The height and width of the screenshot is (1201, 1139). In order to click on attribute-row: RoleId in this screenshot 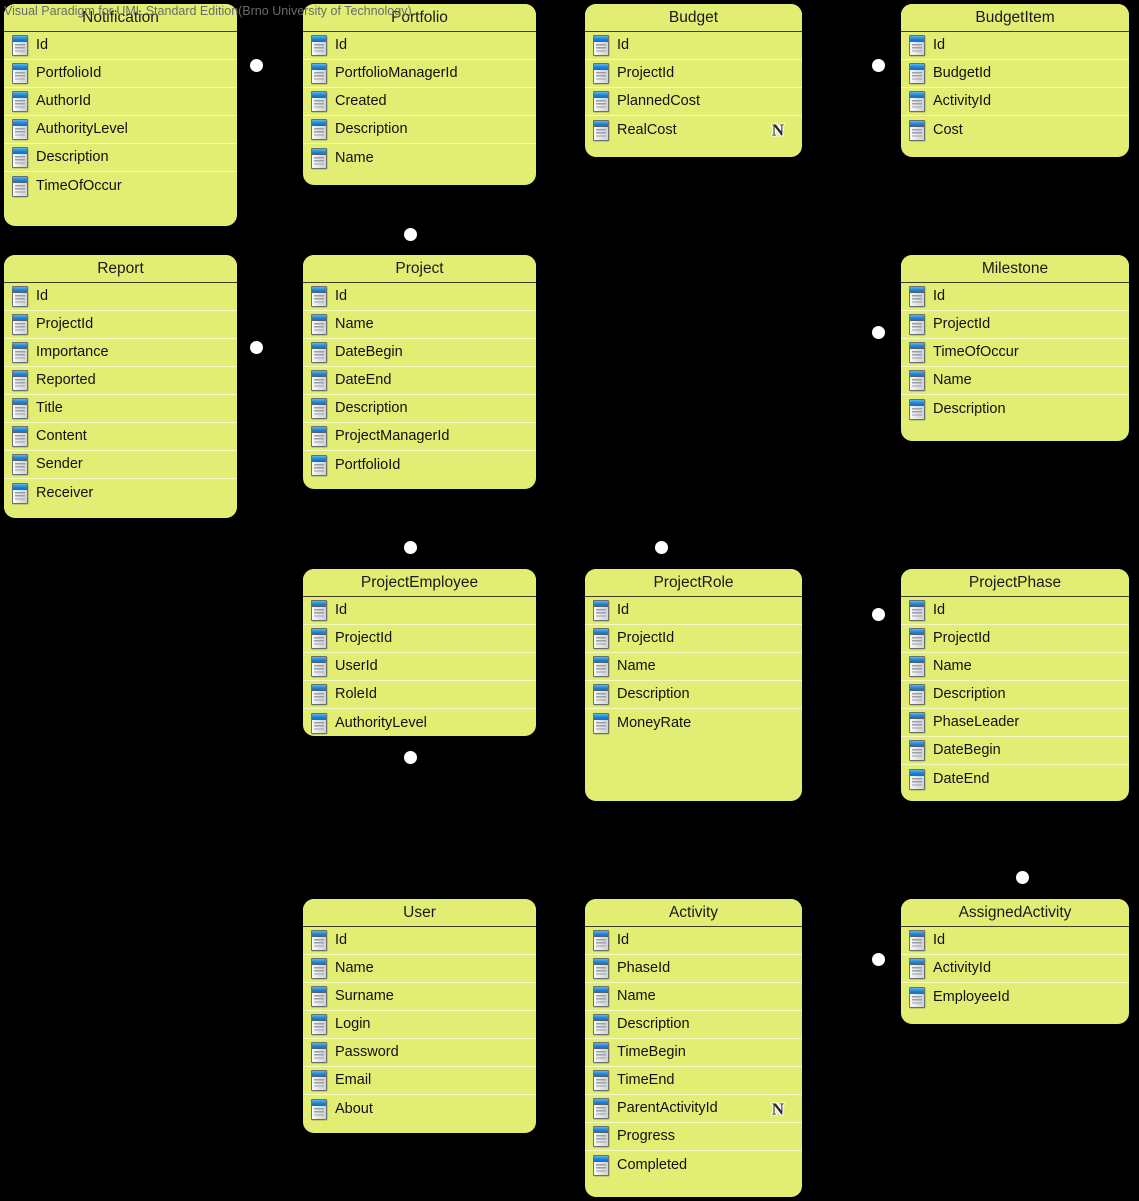, I will do `click(419, 695)`.